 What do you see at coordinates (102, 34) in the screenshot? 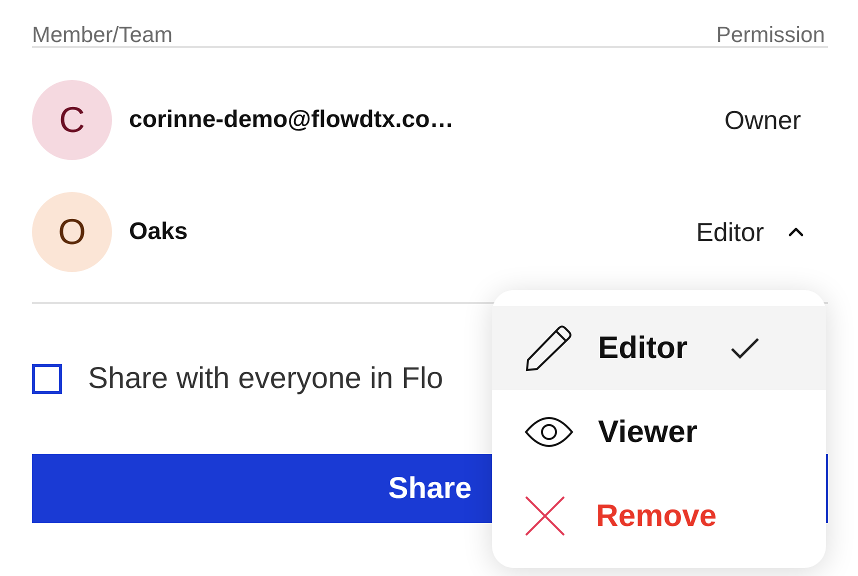
I see `column-heading: Member/Team` at bounding box center [102, 34].